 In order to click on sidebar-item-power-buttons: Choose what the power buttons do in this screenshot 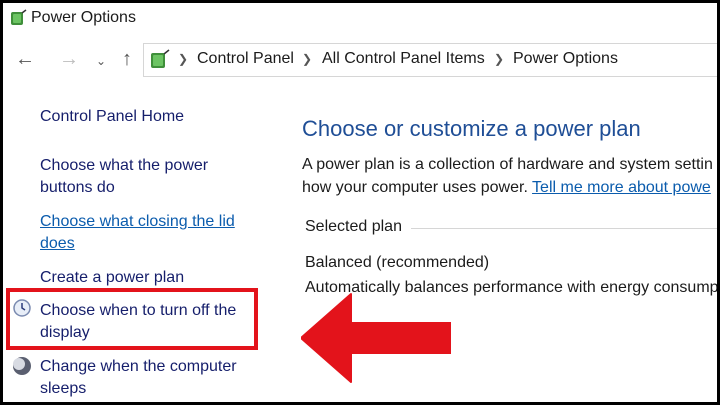, I will do `click(150, 177)`.